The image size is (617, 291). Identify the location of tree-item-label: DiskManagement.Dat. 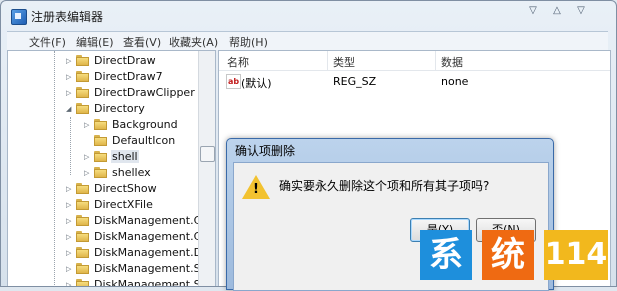
(154, 252).